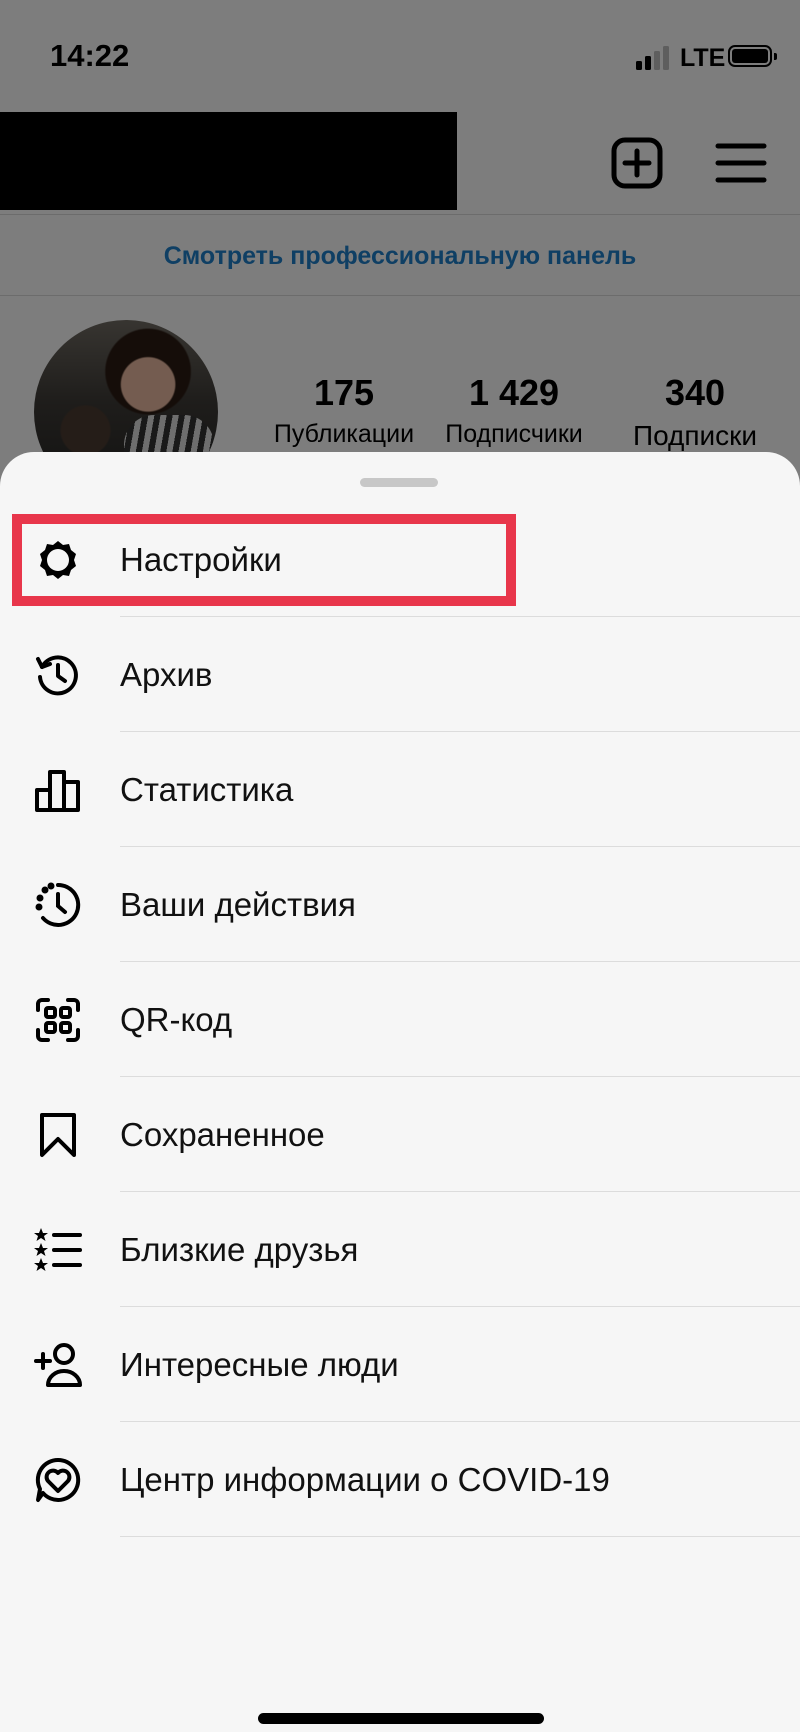 Image resolution: width=800 pixels, height=1732 pixels. I want to click on home-indicator, so click(401, 1718).